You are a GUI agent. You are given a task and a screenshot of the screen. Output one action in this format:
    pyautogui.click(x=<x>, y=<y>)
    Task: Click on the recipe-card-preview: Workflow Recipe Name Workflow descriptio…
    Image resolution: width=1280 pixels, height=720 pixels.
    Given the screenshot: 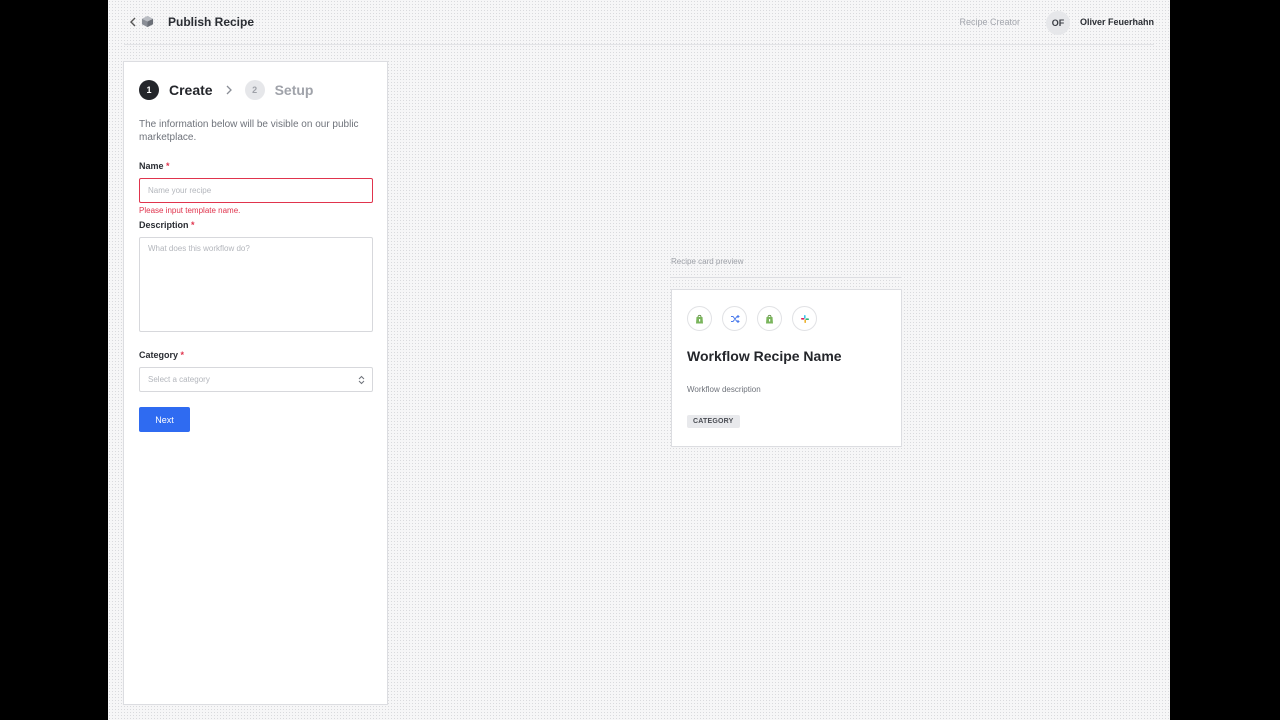 What is the action you would take?
    pyautogui.click(x=786, y=368)
    